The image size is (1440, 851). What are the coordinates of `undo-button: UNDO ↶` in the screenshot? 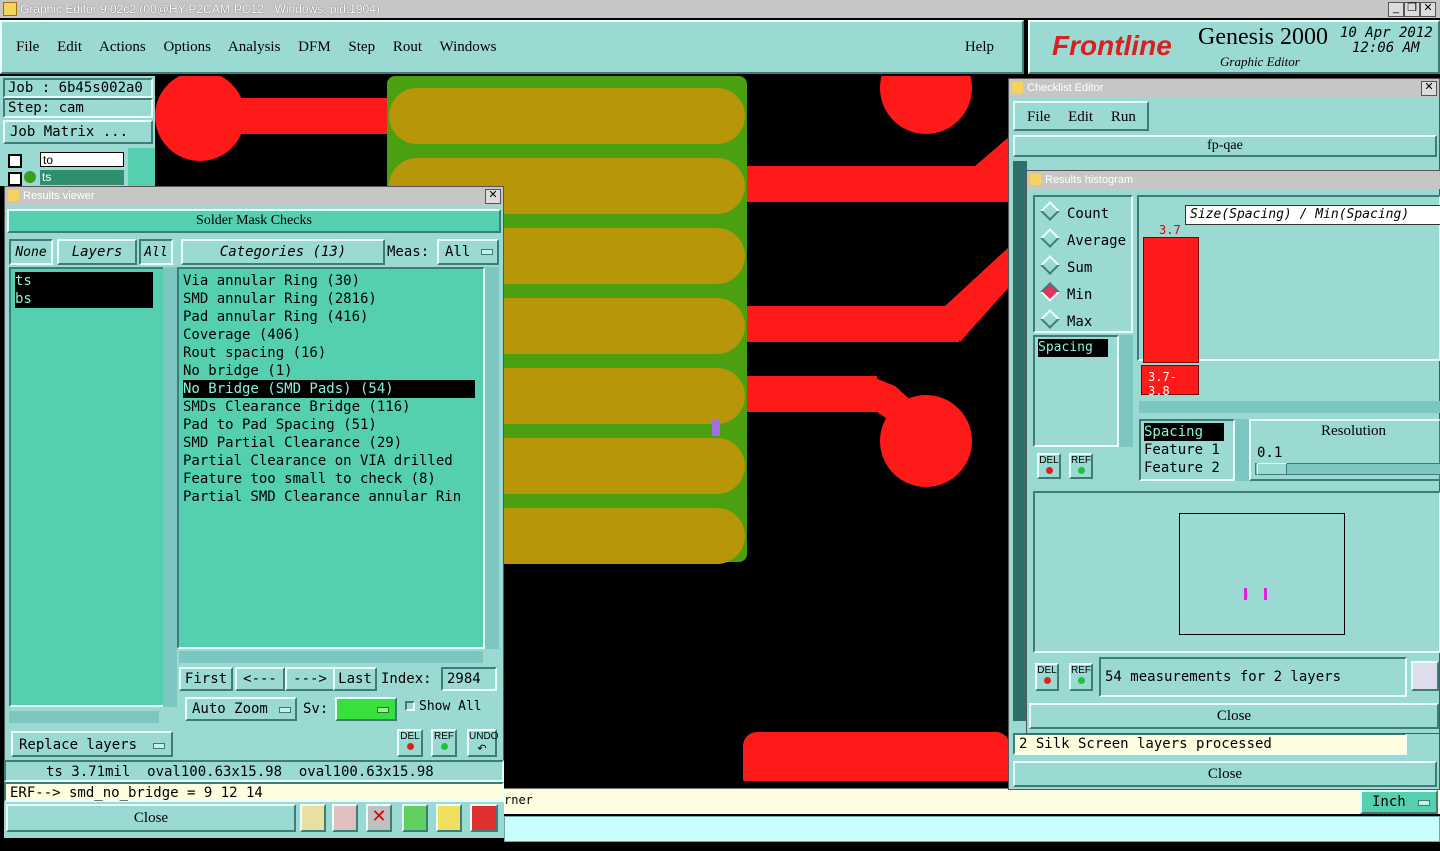 It's located at (482, 743).